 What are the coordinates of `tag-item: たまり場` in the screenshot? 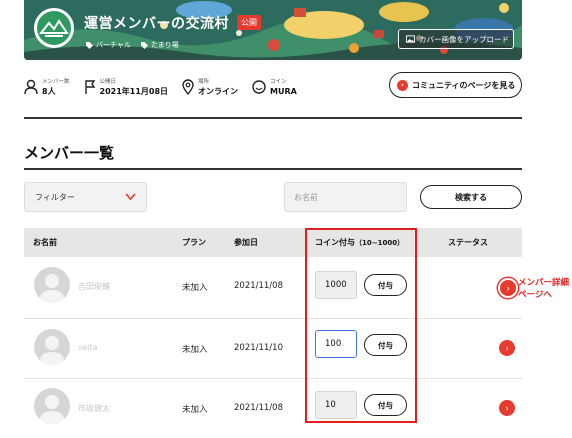 It's located at (159, 45).